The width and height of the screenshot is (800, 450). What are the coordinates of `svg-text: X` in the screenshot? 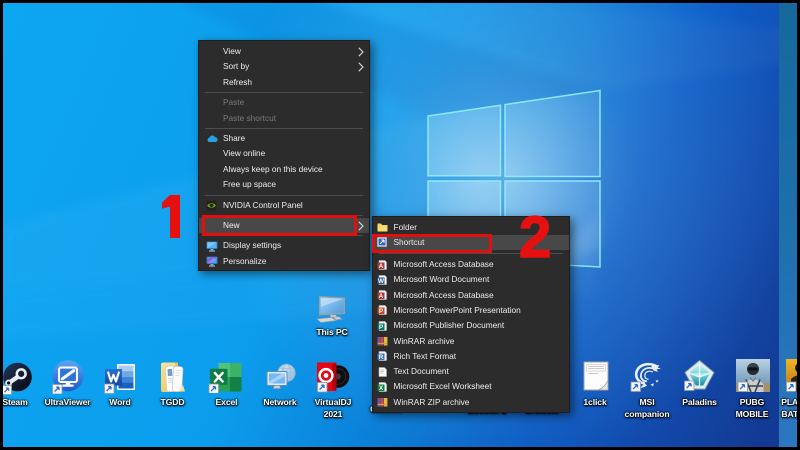 It's located at (381, 388).